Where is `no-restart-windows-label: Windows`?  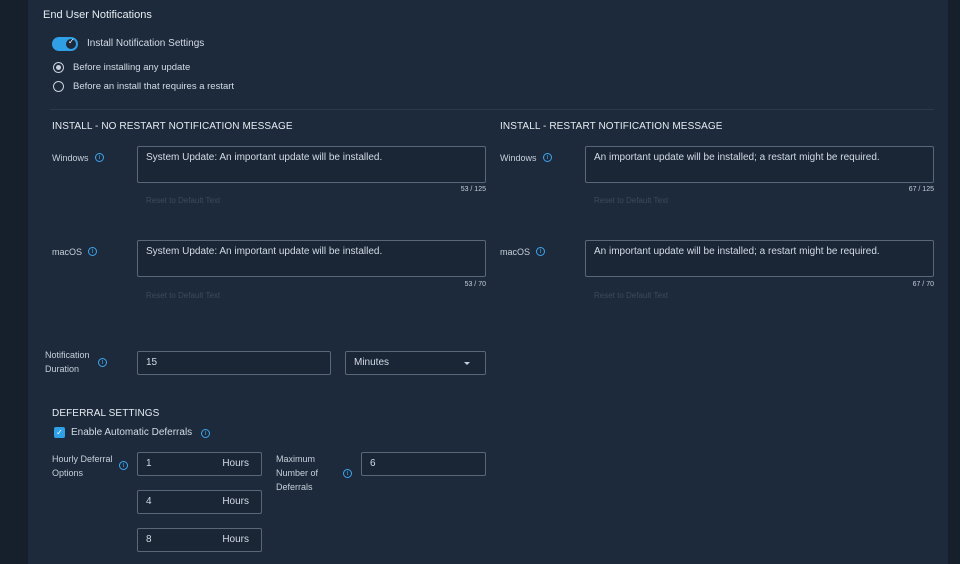
no-restart-windows-label: Windows is located at coordinates (70, 158).